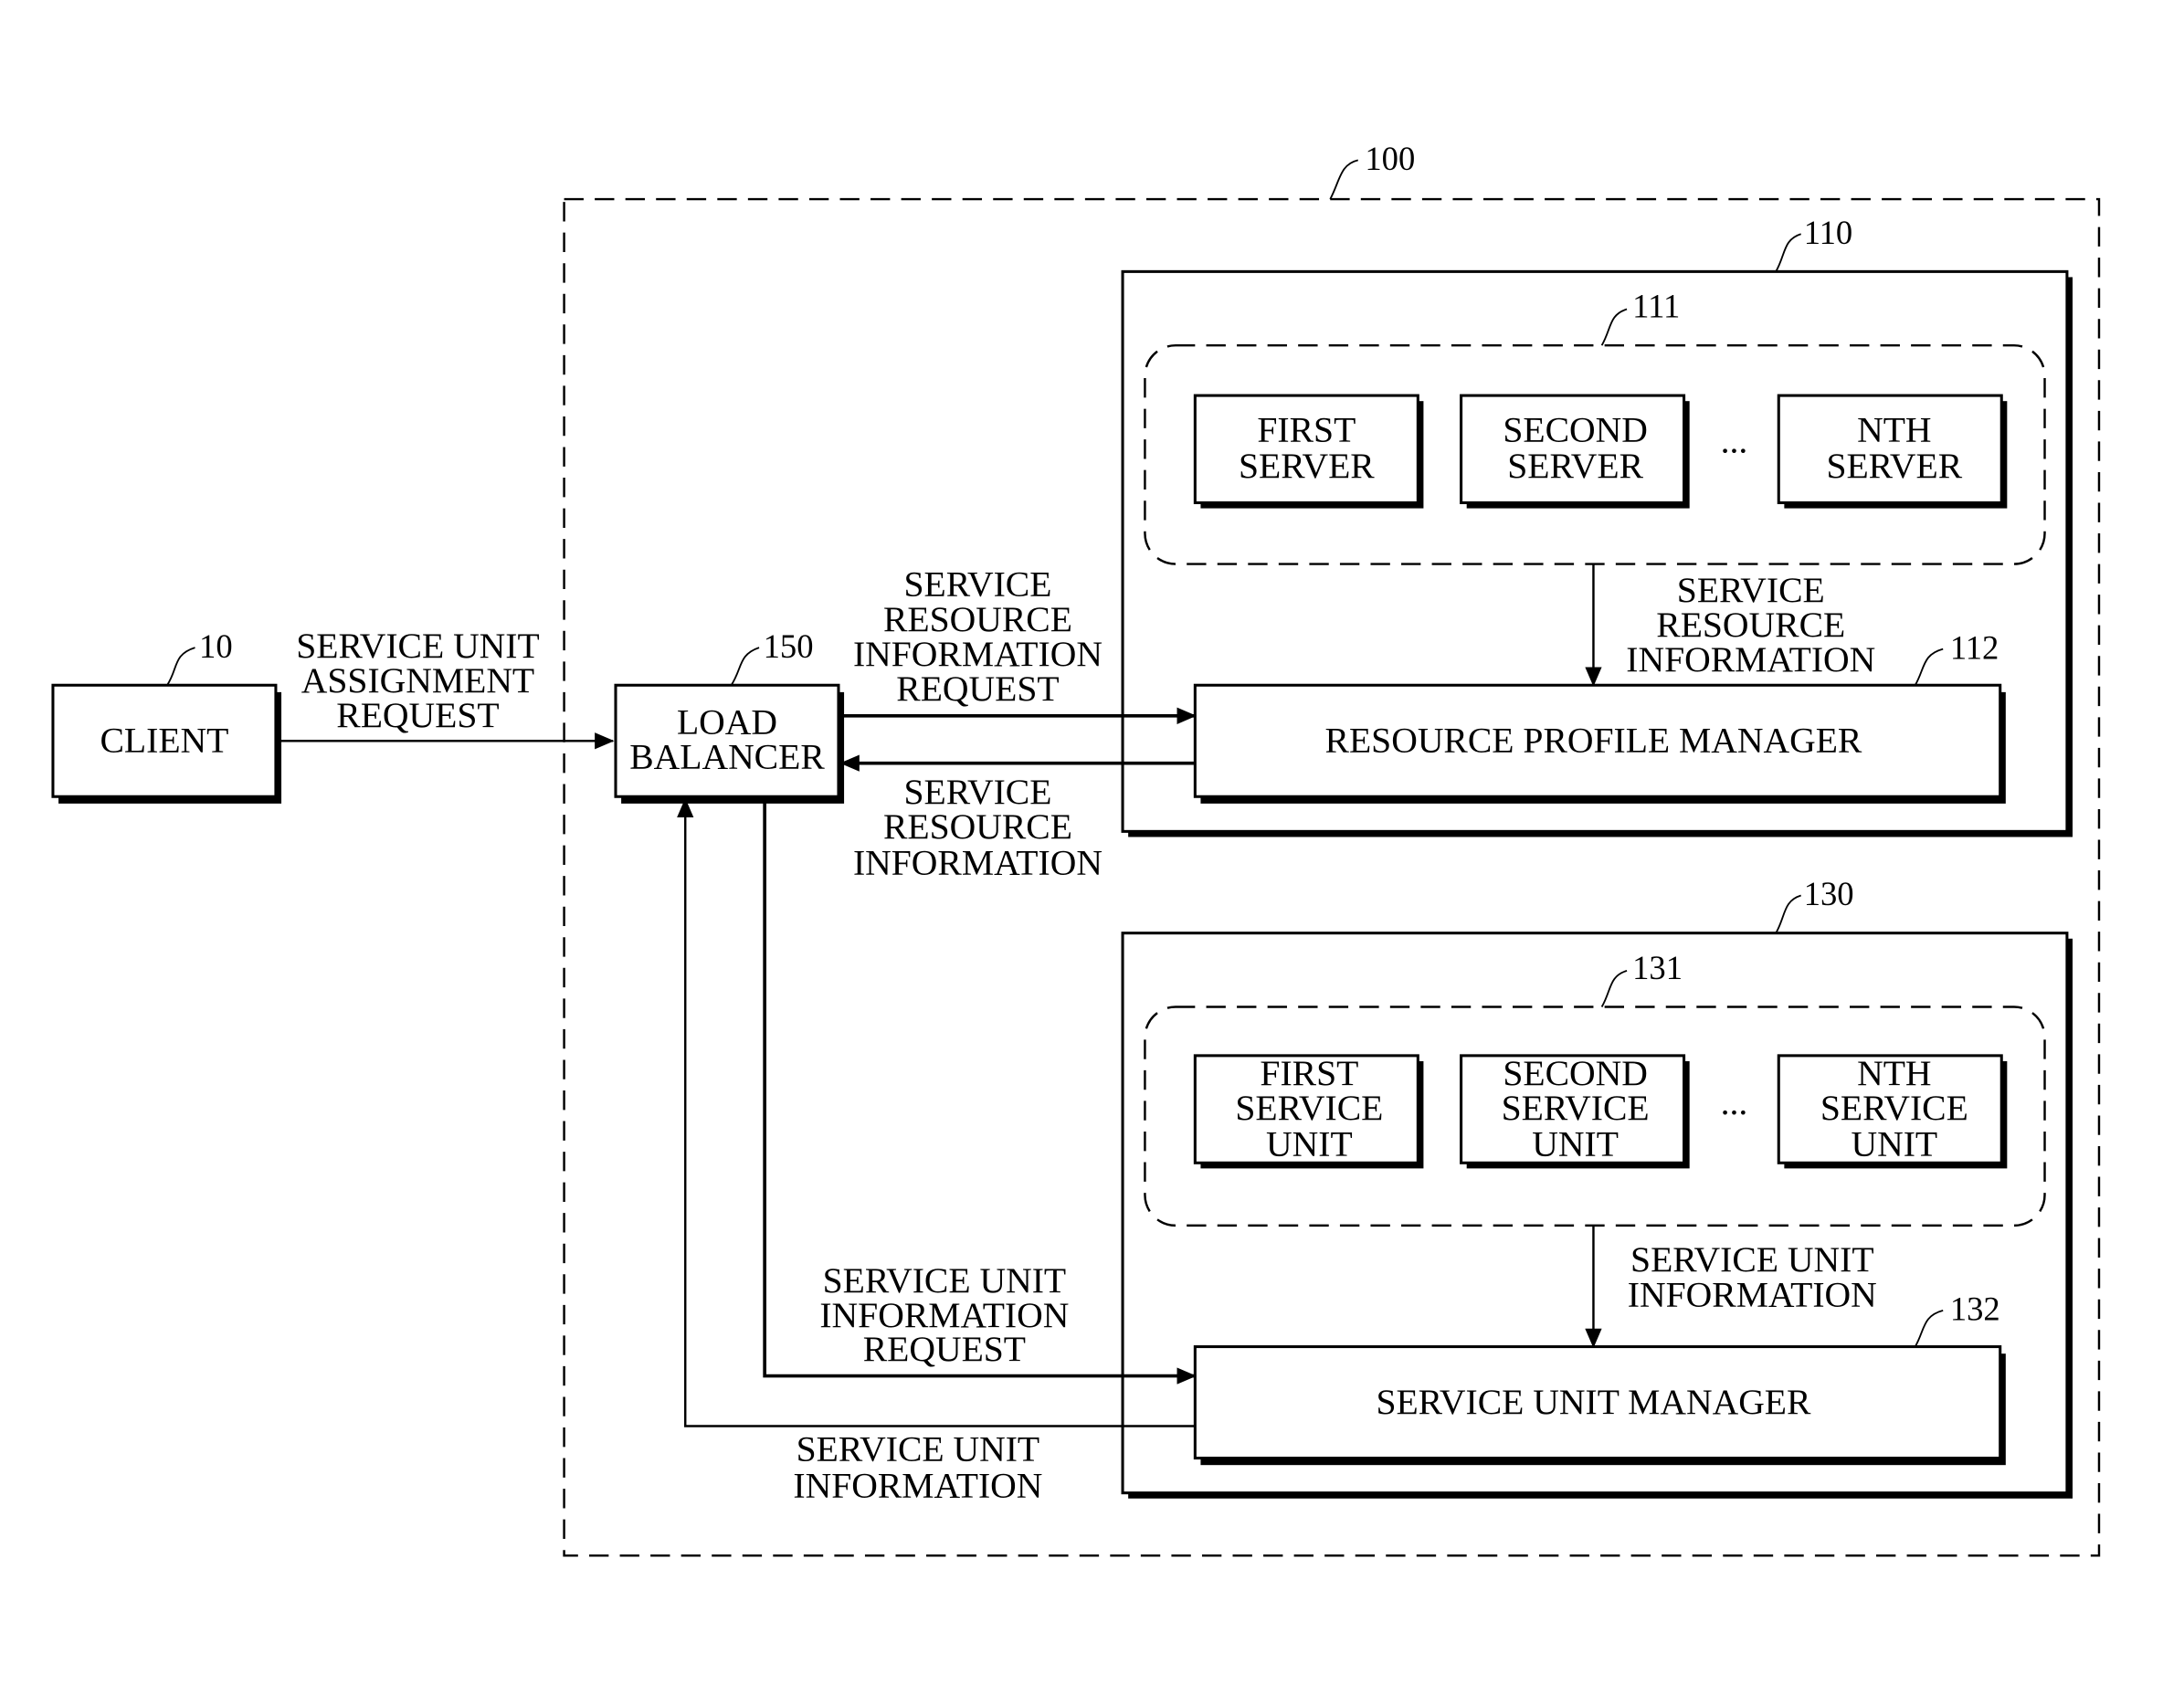 The width and height of the screenshot is (2184, 1706). Describe the element at coordinates (164, 740) in the screenshot. I see `client-label: CLIENT` at that location.